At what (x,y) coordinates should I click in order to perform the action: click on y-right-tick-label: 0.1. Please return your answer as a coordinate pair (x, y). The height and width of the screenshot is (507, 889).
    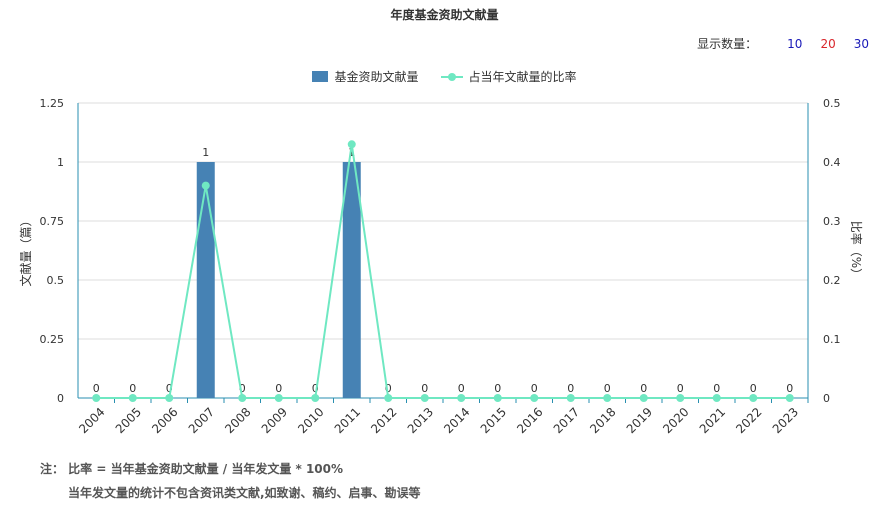
    Looking at the image, I should click on (832, 339).